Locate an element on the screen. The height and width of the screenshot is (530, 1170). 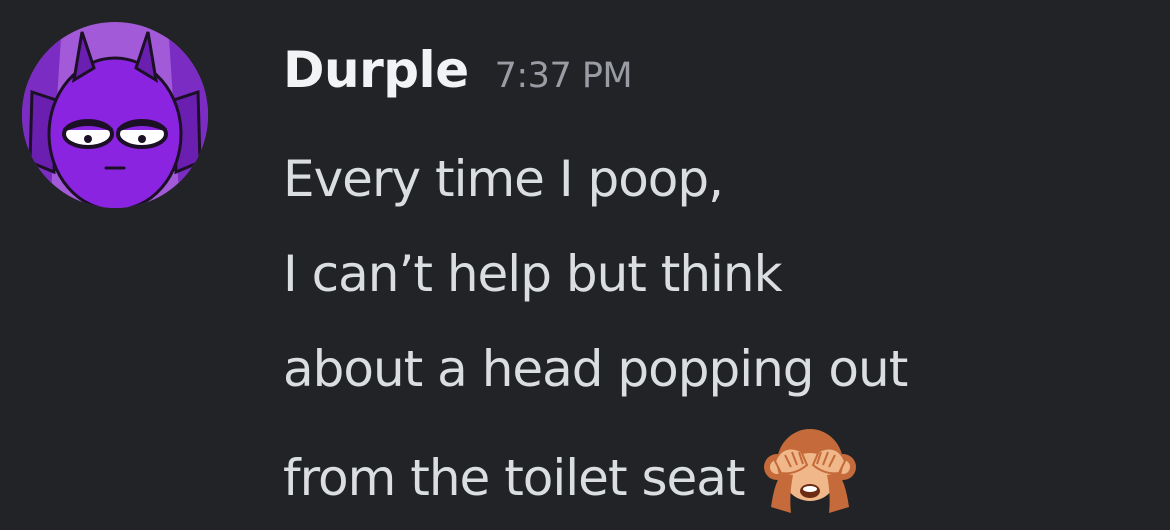
message-line-last: from the toilet seat is located at coordinates (723, 466).